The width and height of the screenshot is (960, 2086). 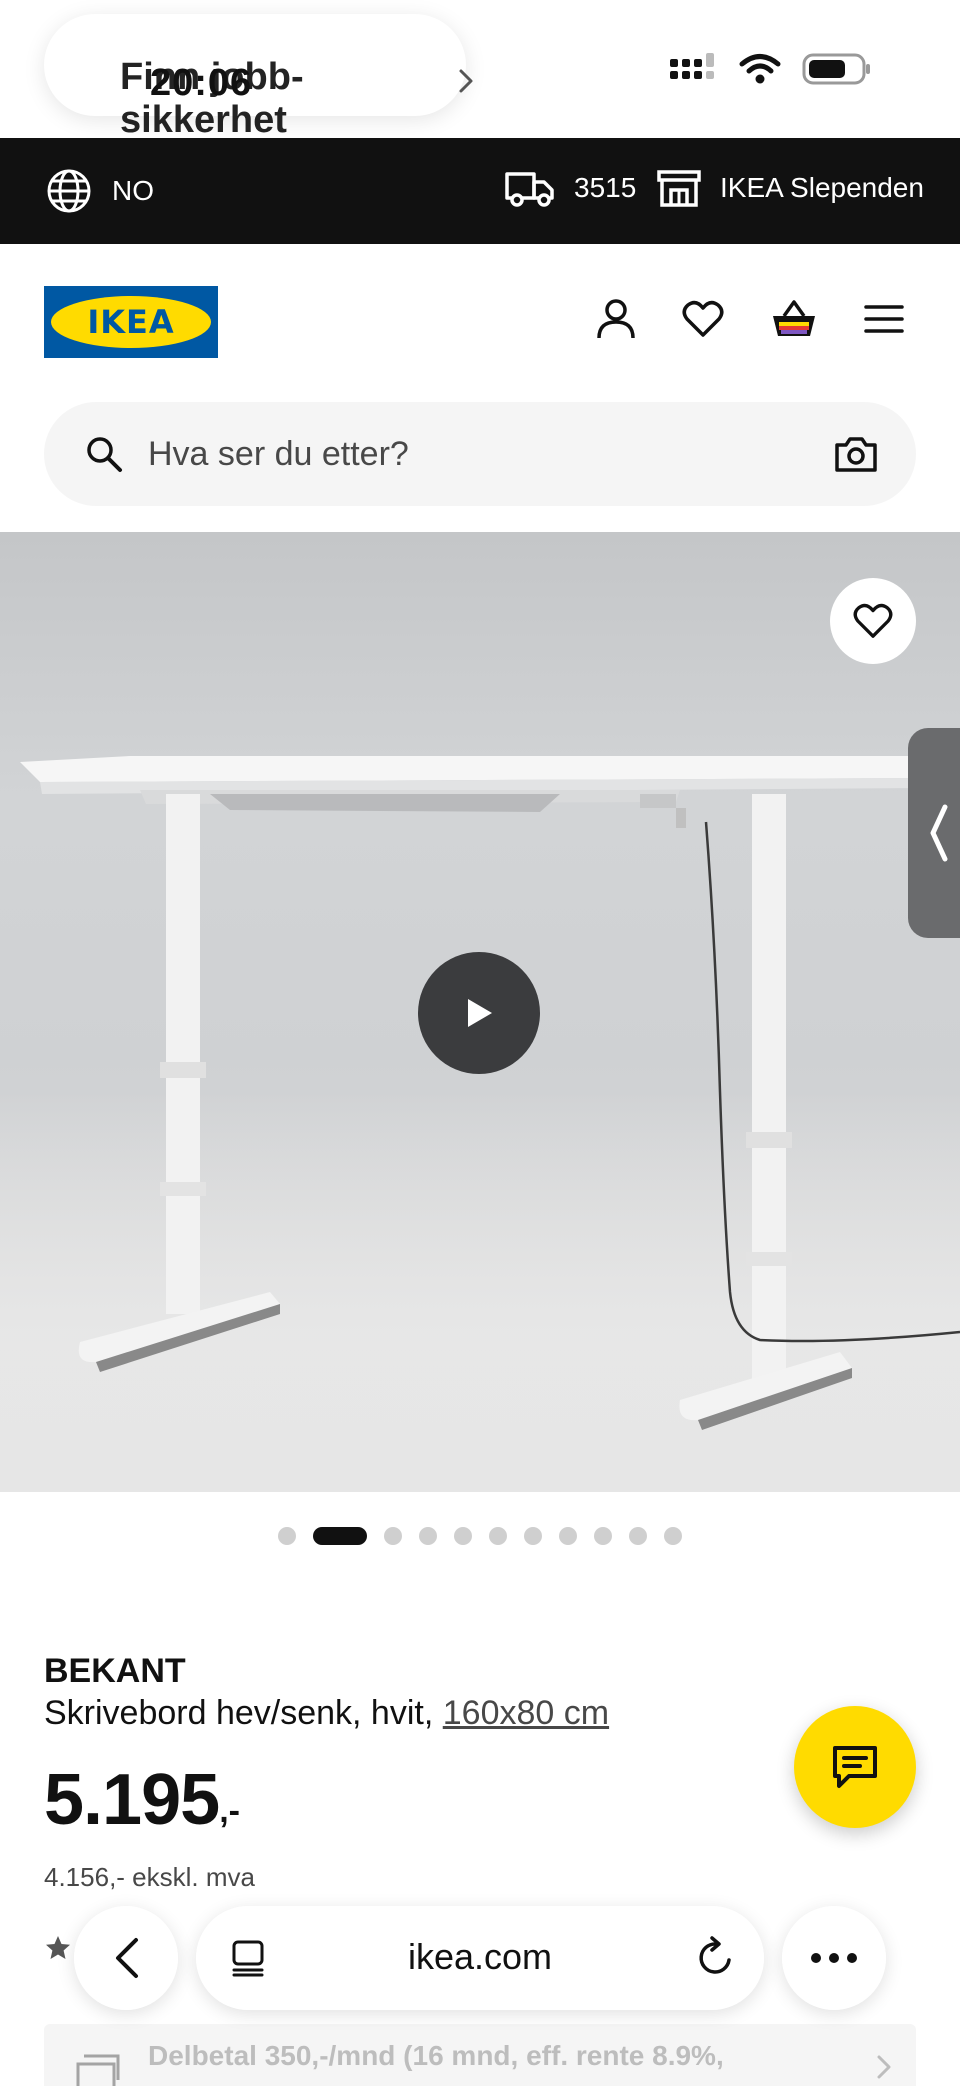 I want to click on price-suffix: ,-, so click(x=229, y=1811).